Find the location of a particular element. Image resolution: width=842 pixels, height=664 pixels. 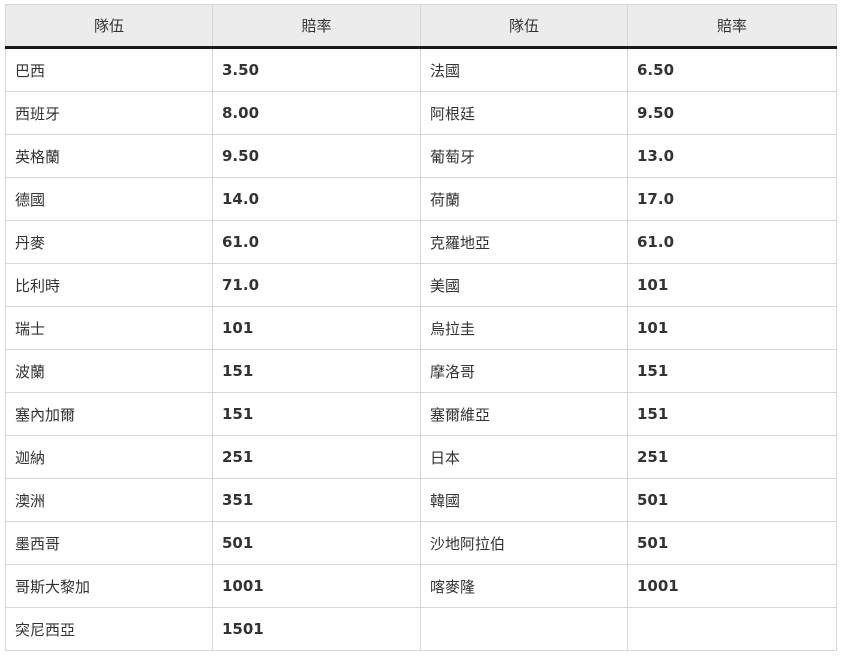

odds-cell: 6.50 is located at coordinates (732, 69).